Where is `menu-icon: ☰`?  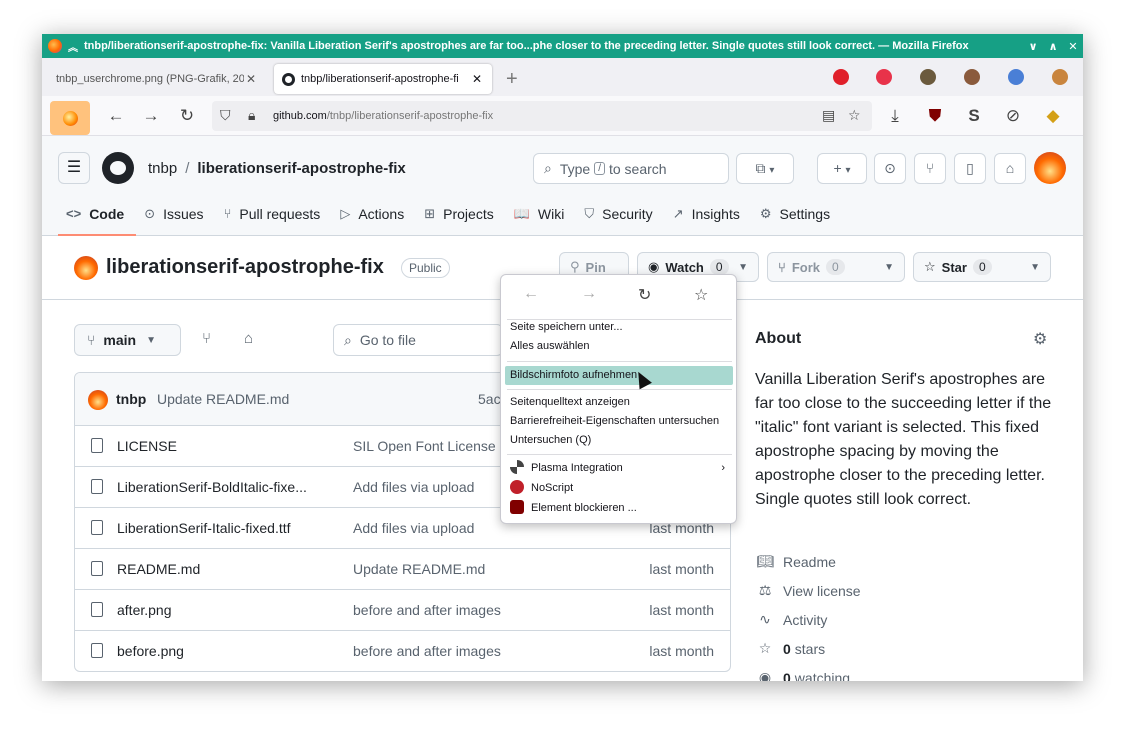
menu-icon: ☰ is located at coordinates (74, 168).